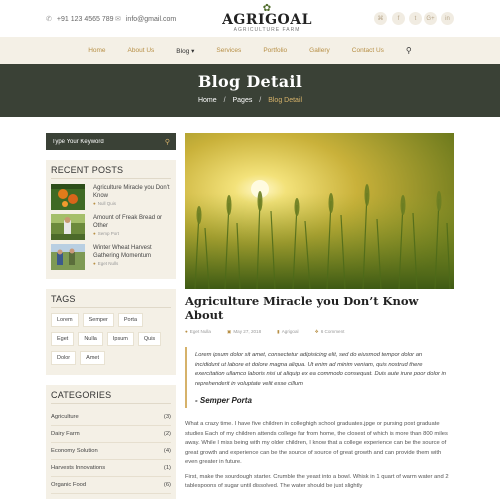 The image size is (500, 500). Describe the element at coordinates (65, 417) in the screenshot. I see `category-name: Agriculture` at that location.